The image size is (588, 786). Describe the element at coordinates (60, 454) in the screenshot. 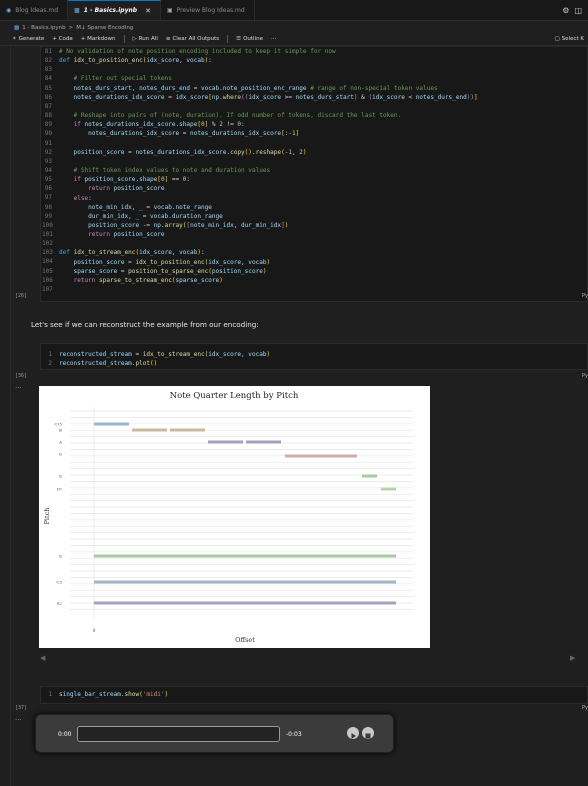

I see `y-tick-label: G` at that location.